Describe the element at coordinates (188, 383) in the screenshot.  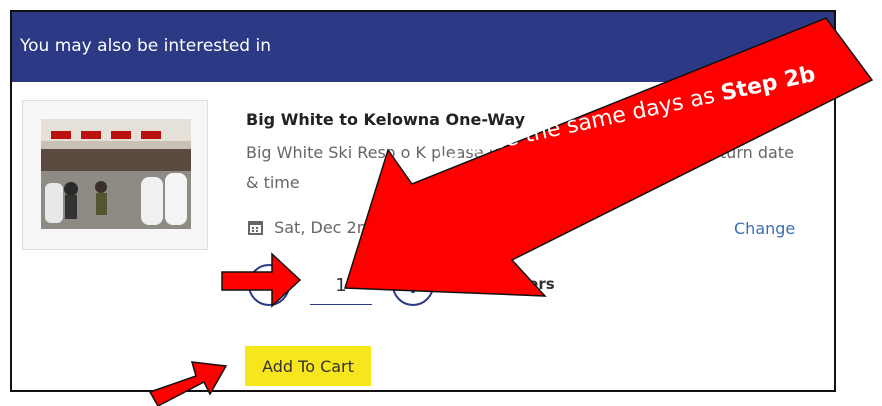
I see `cart-pointer-arrow` at that location.